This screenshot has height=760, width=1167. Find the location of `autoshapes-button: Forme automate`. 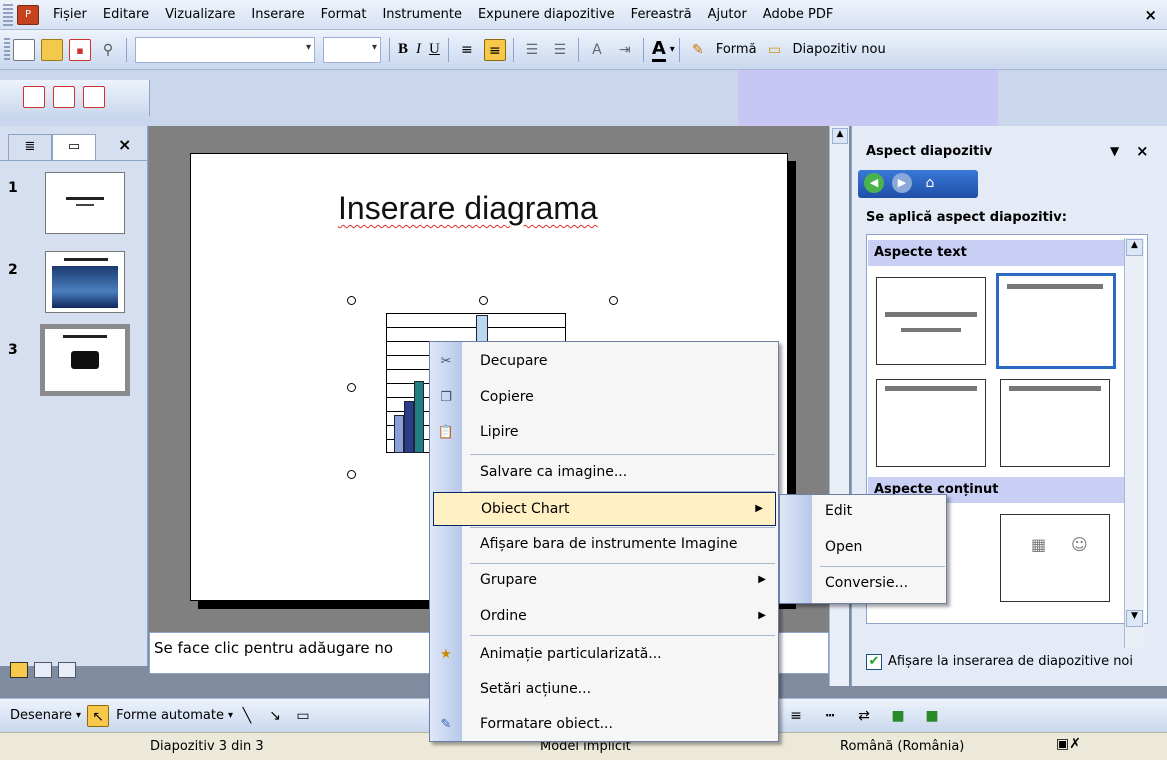

autoshapes-button: Forme automate is located at coordinates (170, 715).